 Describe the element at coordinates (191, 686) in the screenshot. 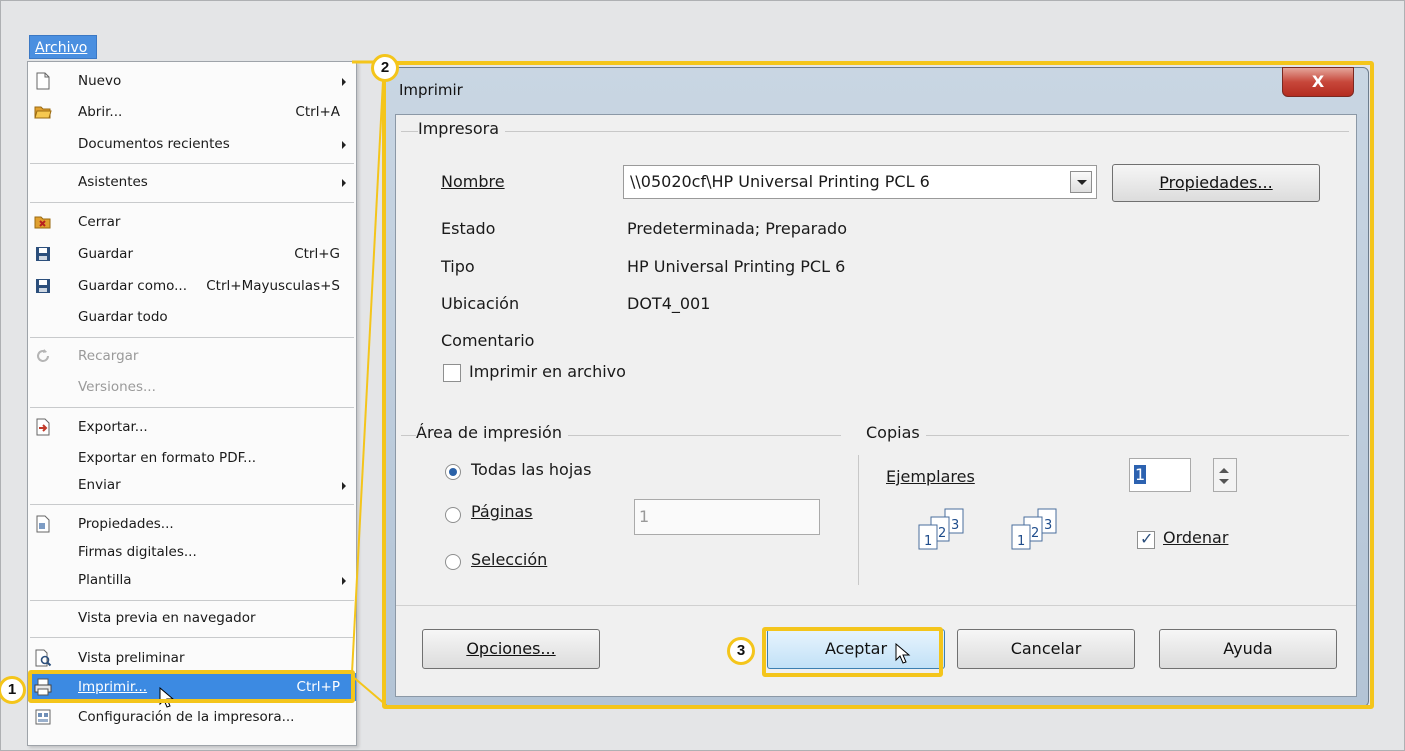

I see `highlight-imprimir` at that location.